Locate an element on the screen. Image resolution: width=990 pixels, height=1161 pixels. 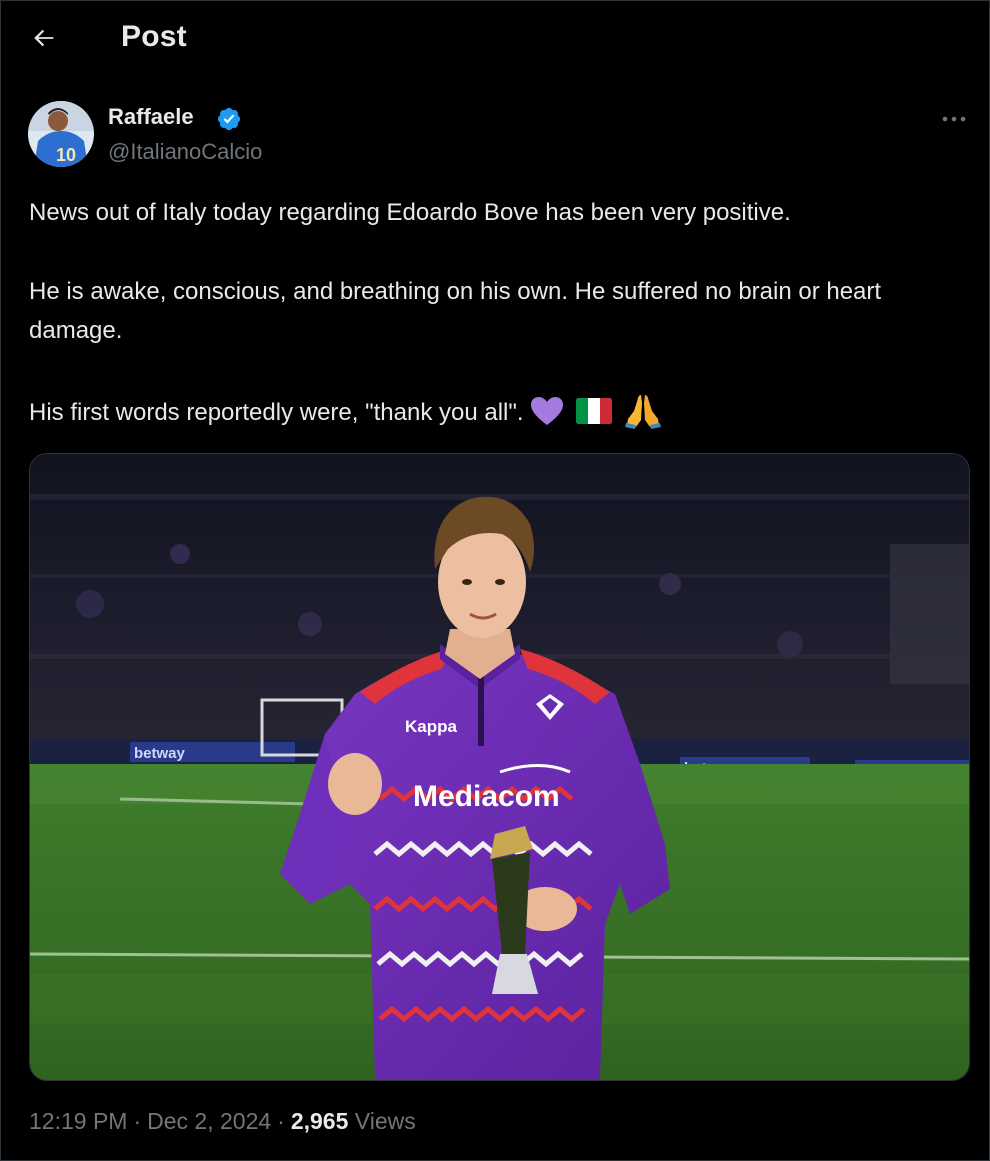
tweet-date: Dec 2, 2024 is located at coordinates (209, 1121).